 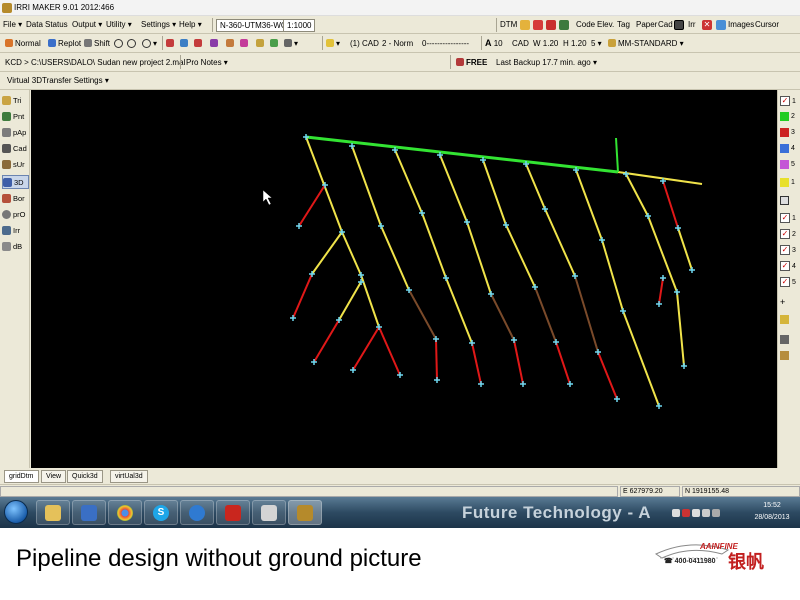 I want to click on tri-tool: Tri, so click(x=15, y=100).